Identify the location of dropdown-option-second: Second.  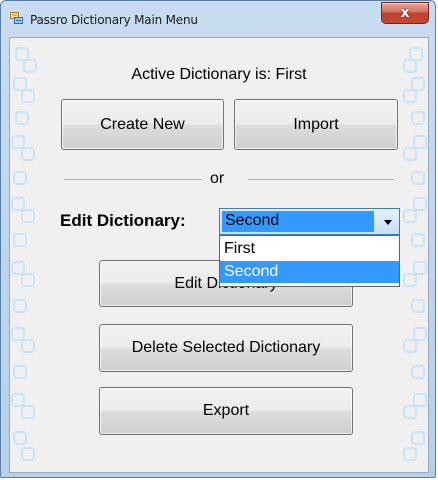
(309, 272).